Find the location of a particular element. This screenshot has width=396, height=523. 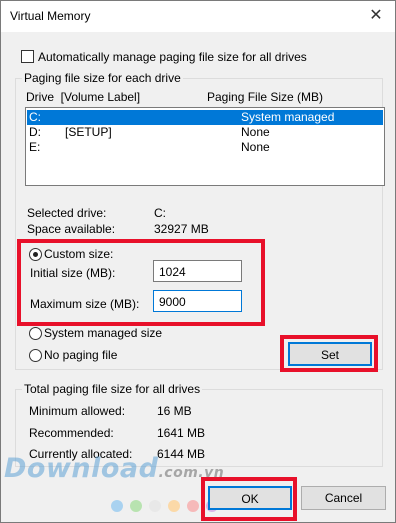

no-paging-radio is located at coordinates (35, 355).